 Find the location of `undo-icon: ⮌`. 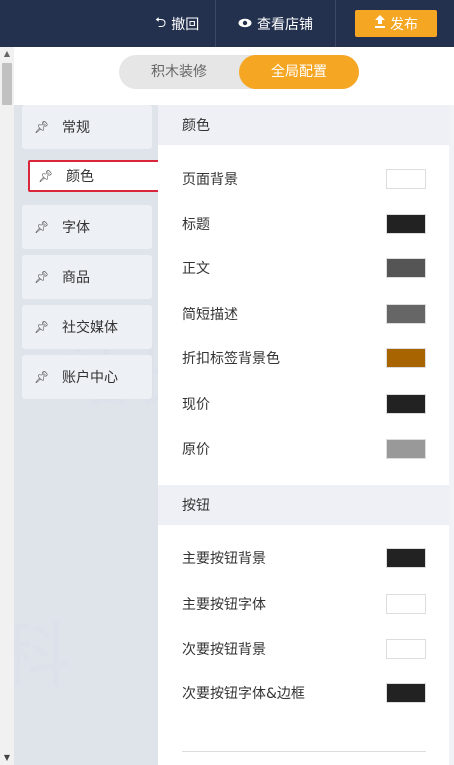

undo-icon: ⮌ is located at coordinates (161, 22).